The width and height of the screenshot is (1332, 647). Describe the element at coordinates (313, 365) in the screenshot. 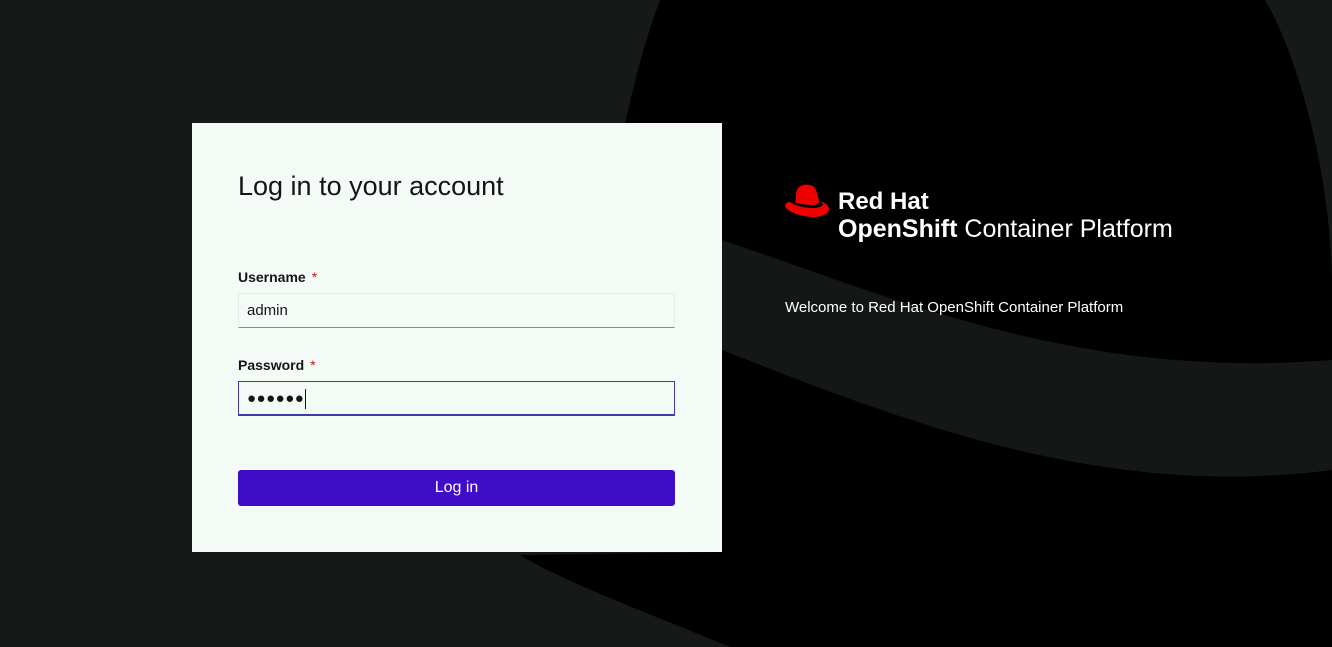

I see `password-required-marker: *` at that location.